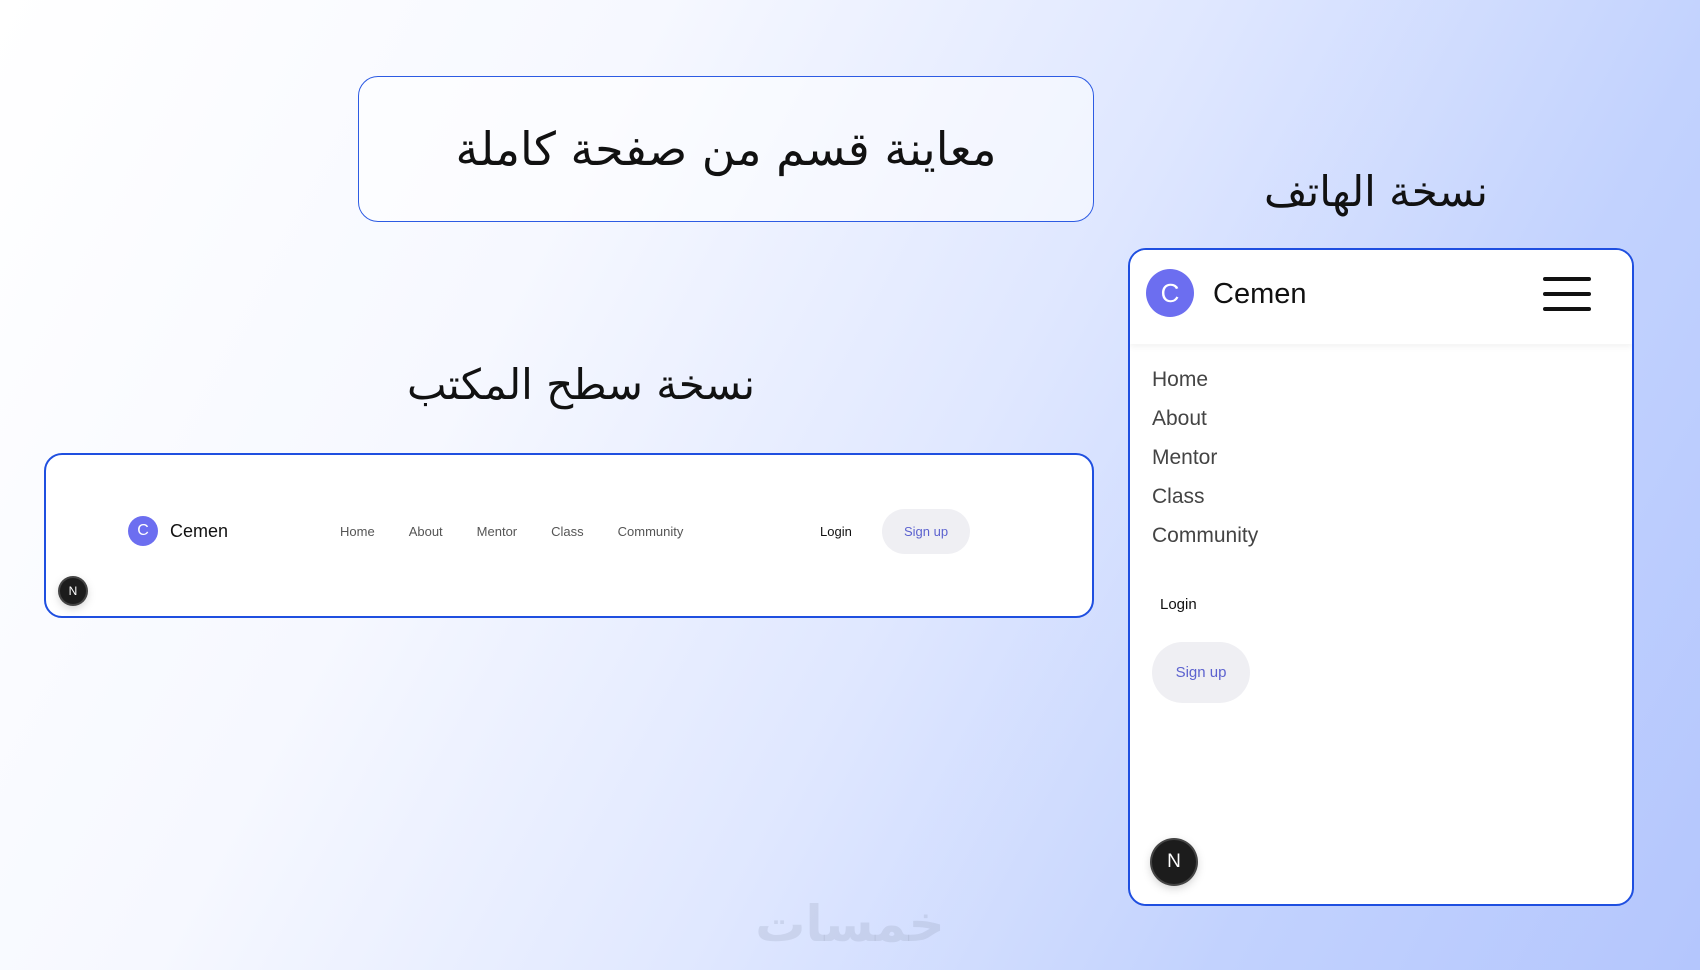 This screenshot has width=1700, height=970. Describe the element at coordinates (1205, 426) in the screenshot. I see `mobile-nav-about: About` at that location.